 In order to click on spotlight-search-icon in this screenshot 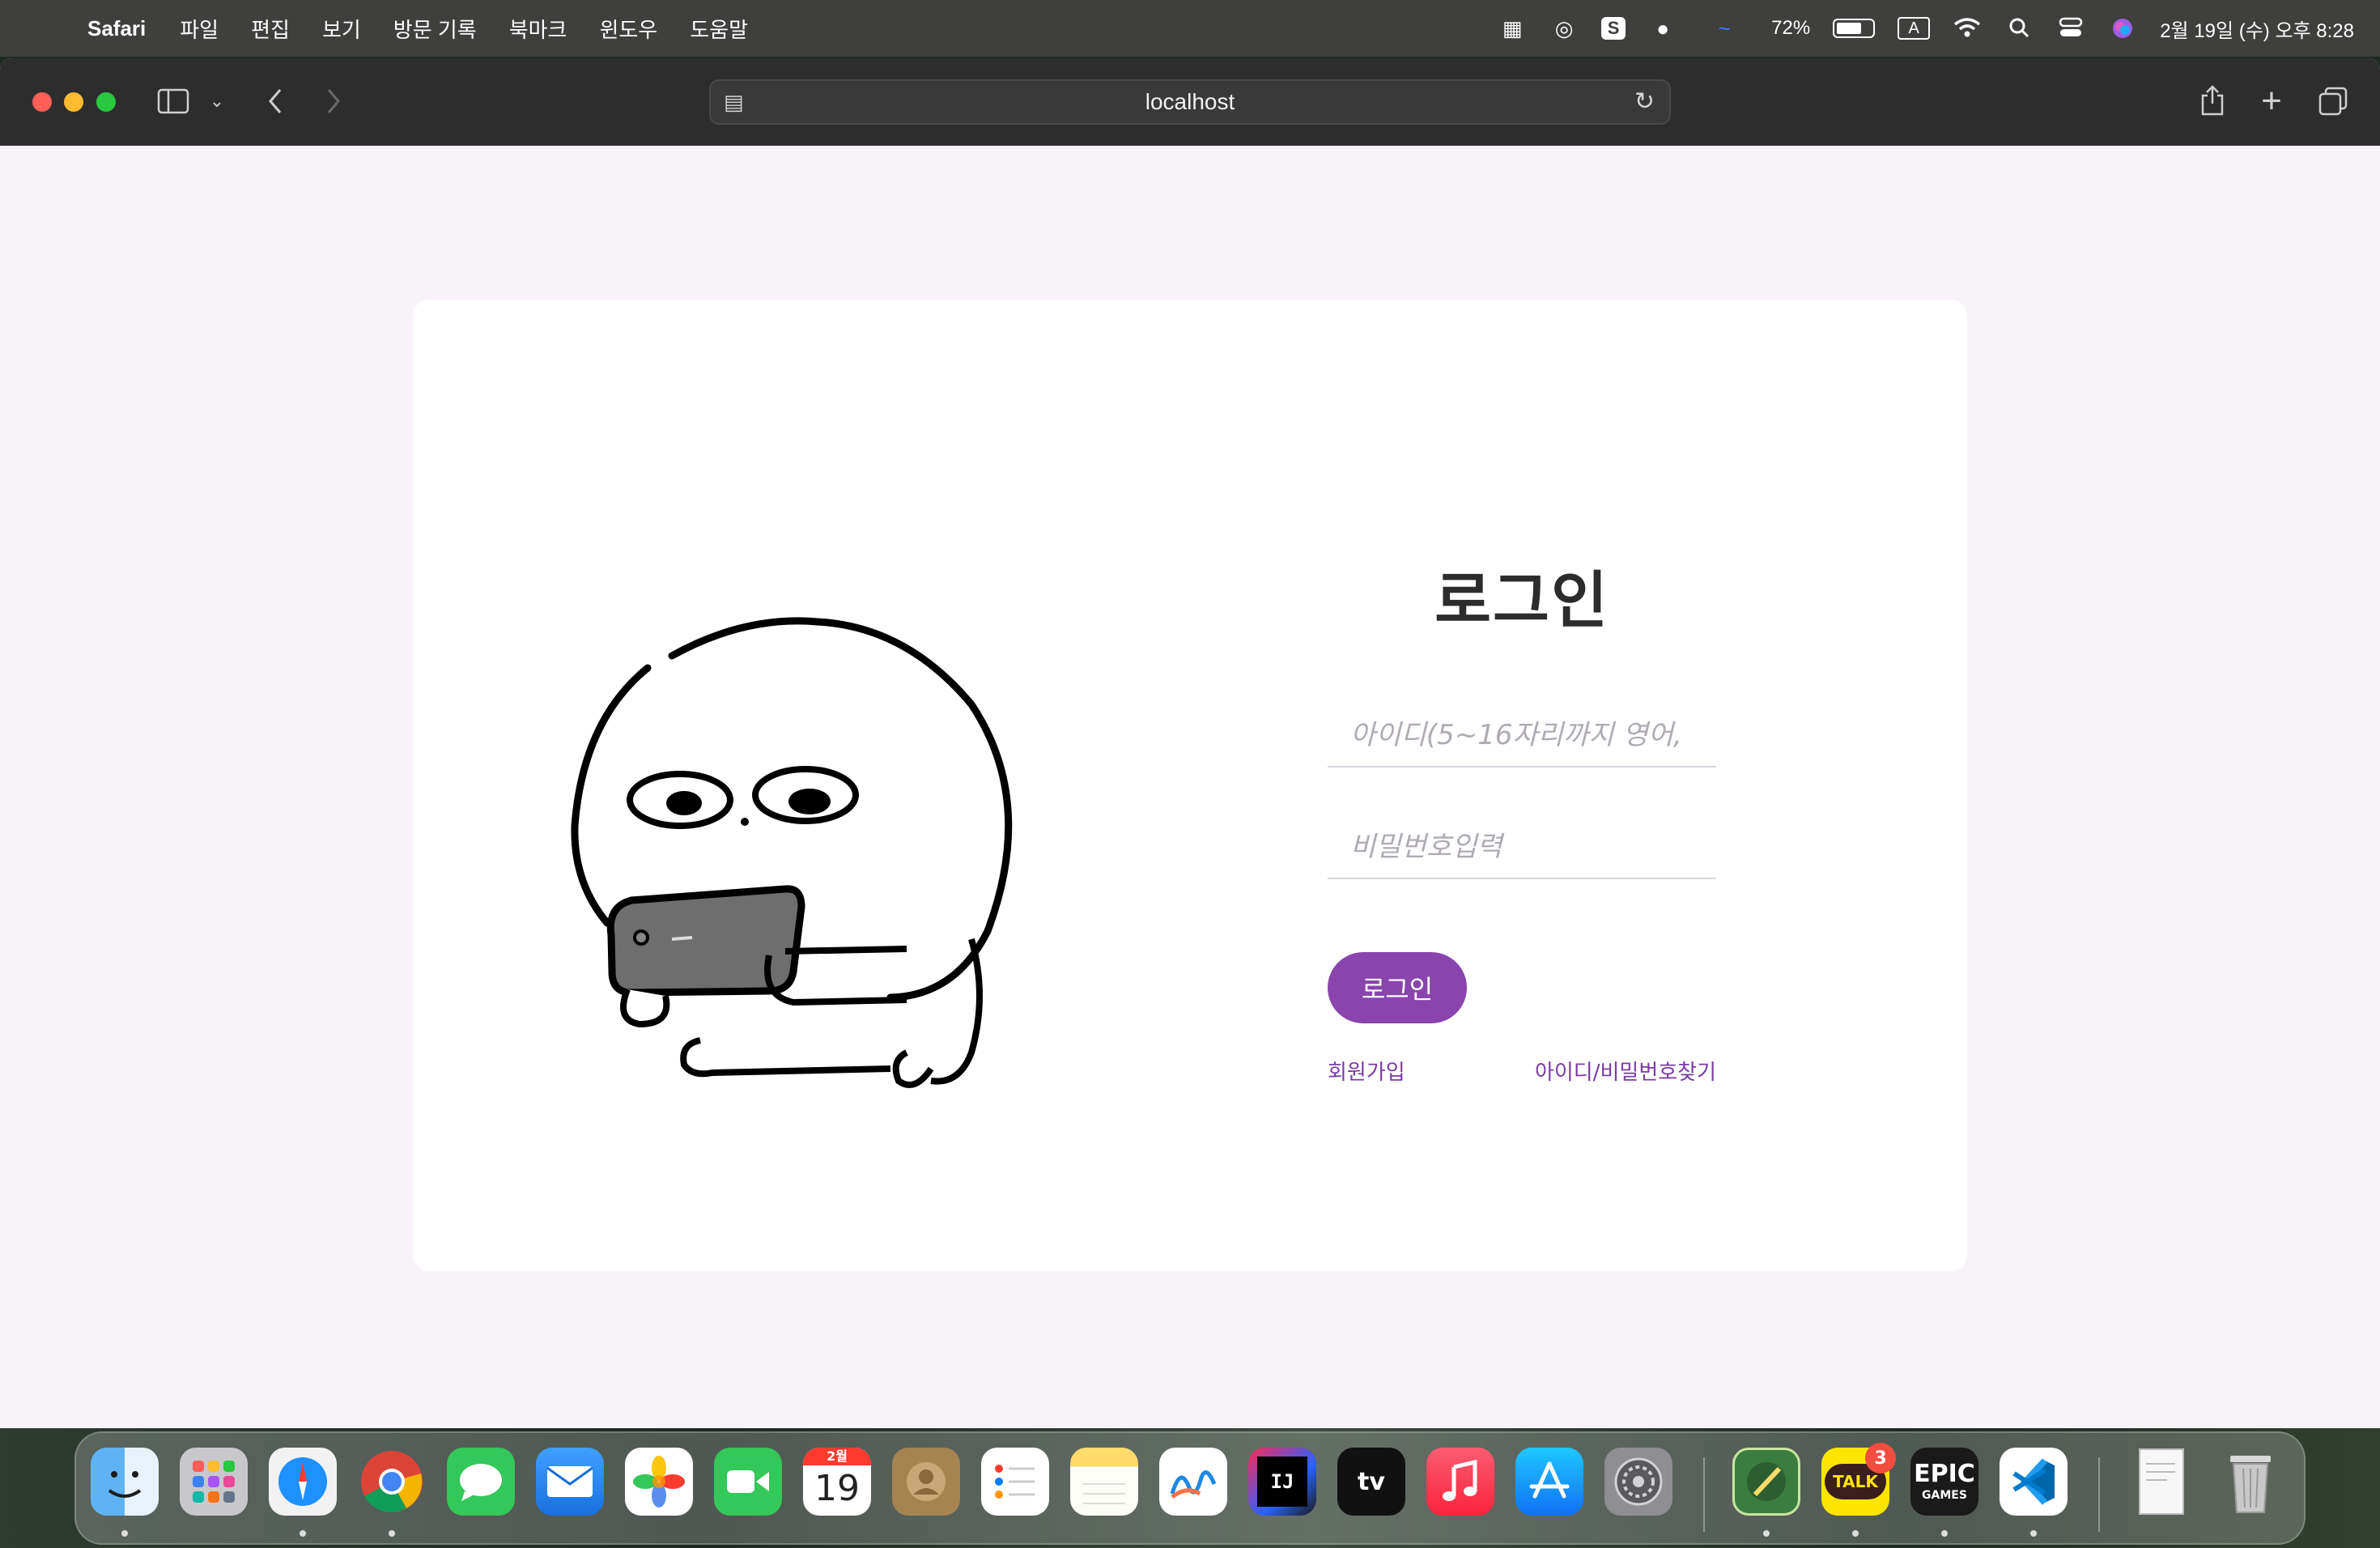, I will do `click(2019, 29)`.